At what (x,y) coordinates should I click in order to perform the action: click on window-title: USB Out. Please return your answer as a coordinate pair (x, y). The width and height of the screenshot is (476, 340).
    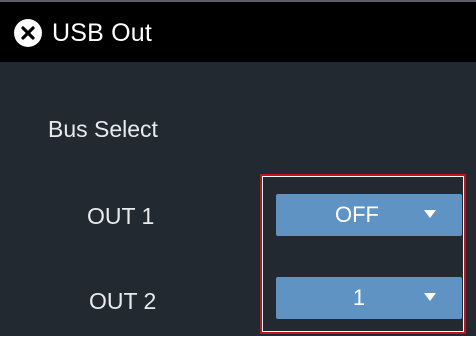
    Looking at the image, I should click on (102, 33).